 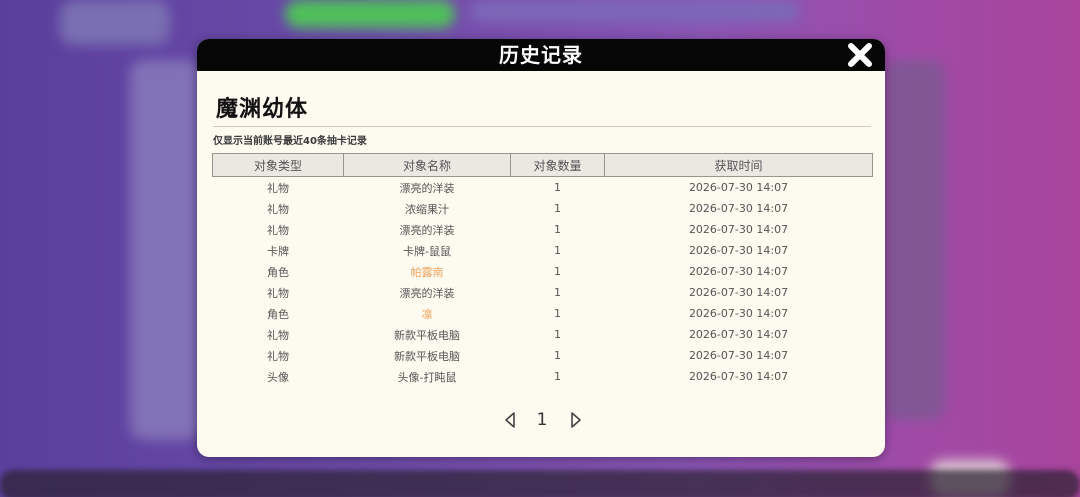 What do you see at coordinates (427, 165) in the screenshot?
I see `column-header-name: 对象名称` at bounding box center [427, 165].